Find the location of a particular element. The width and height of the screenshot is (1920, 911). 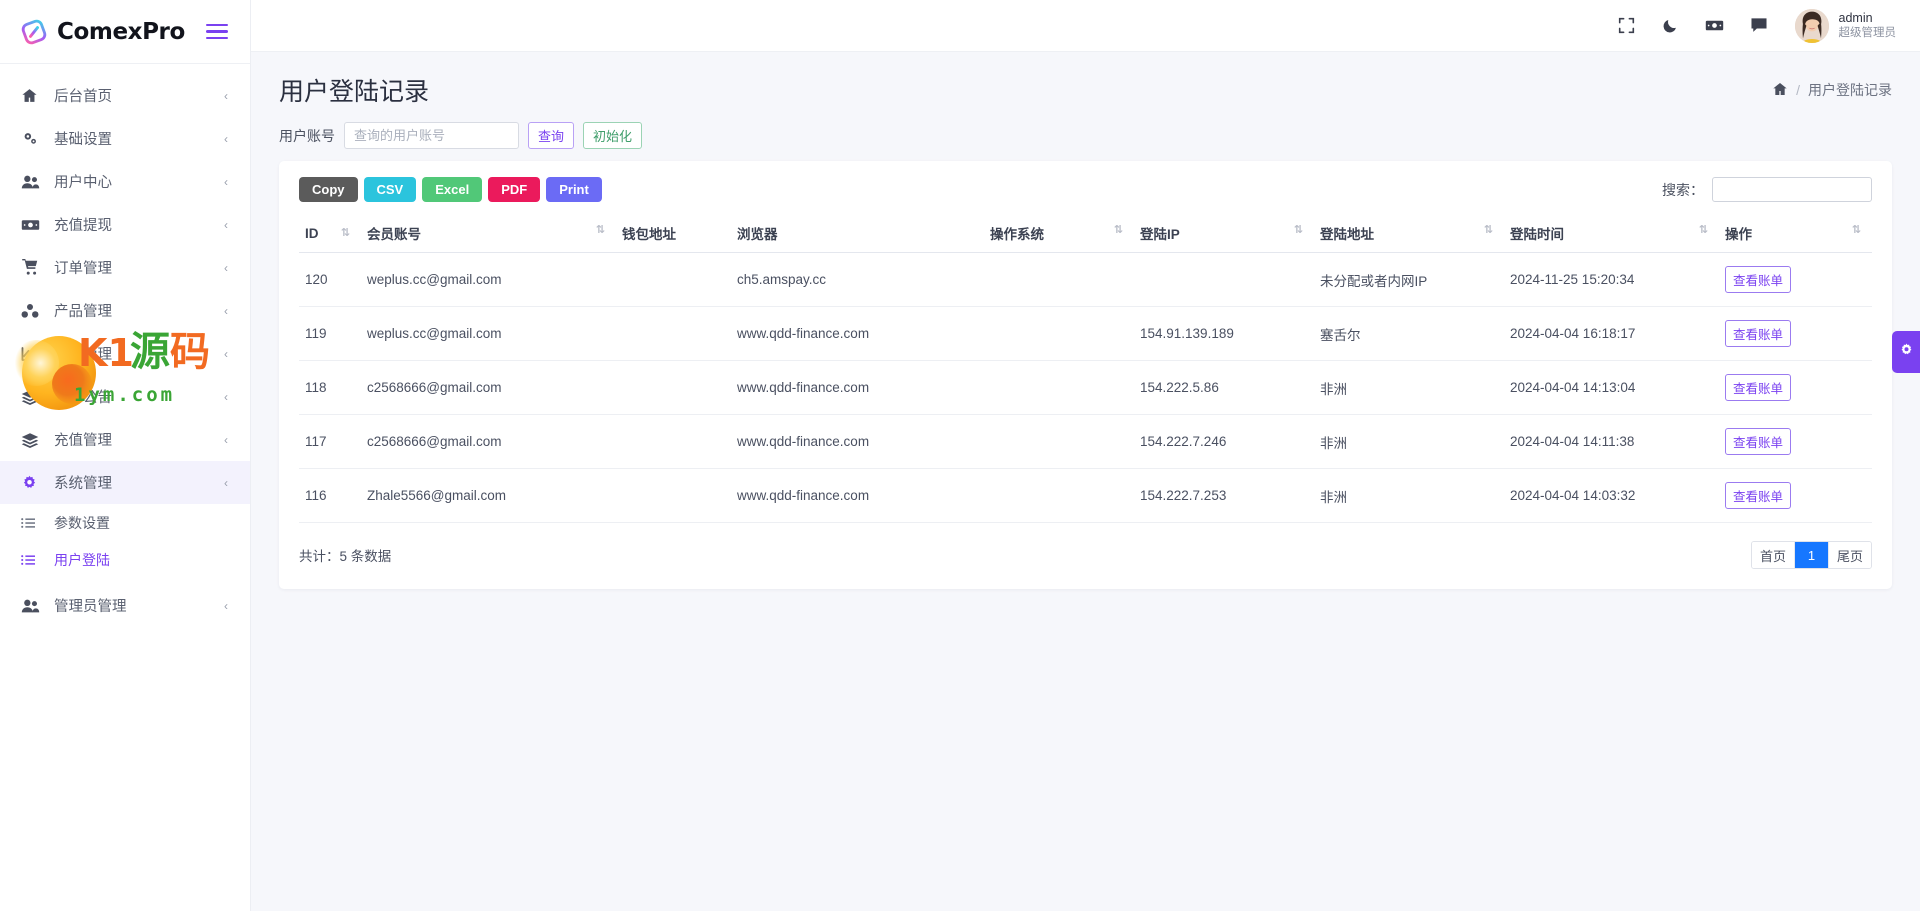

col-action-label: 操作 is located at coordinates (1738, 234).